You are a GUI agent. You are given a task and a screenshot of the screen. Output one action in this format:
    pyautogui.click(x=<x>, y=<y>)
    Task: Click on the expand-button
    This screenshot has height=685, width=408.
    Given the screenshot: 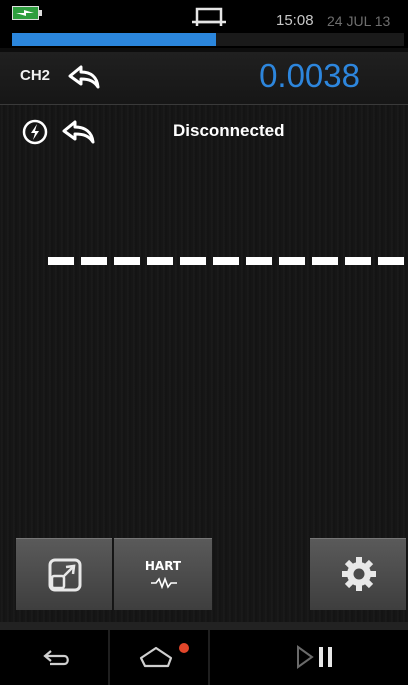 What is the action you would take?
    pyautogui.click(x=64, y=574)
    